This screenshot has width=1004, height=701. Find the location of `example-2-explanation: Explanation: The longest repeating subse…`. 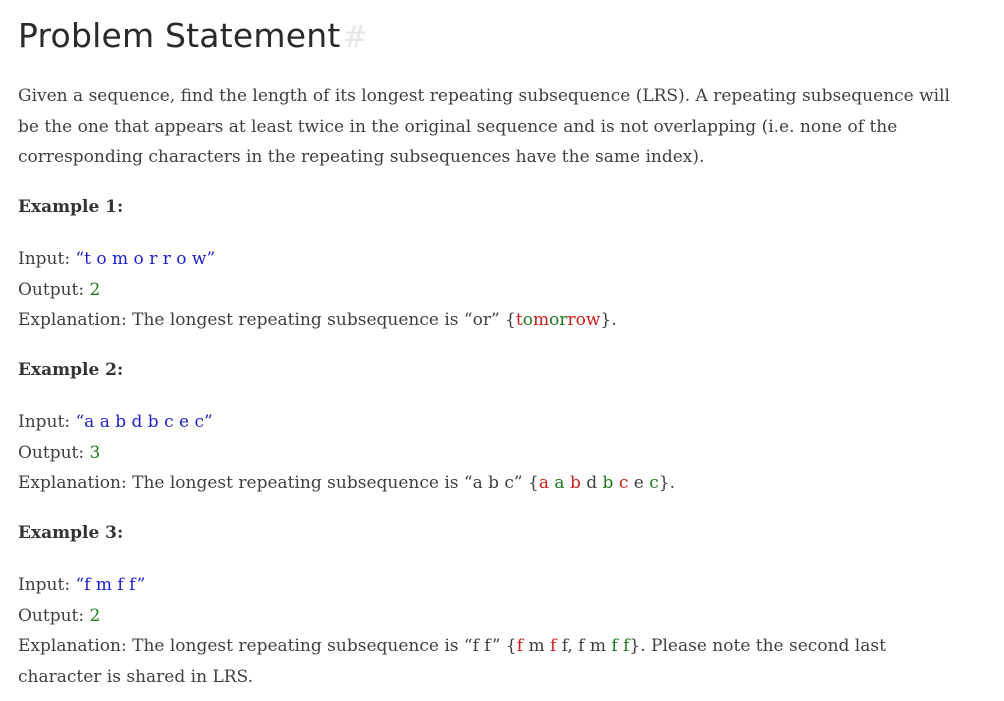

example-2-explanation: Explanation: The longest repeating subse… is located at coordinates (491, 483).